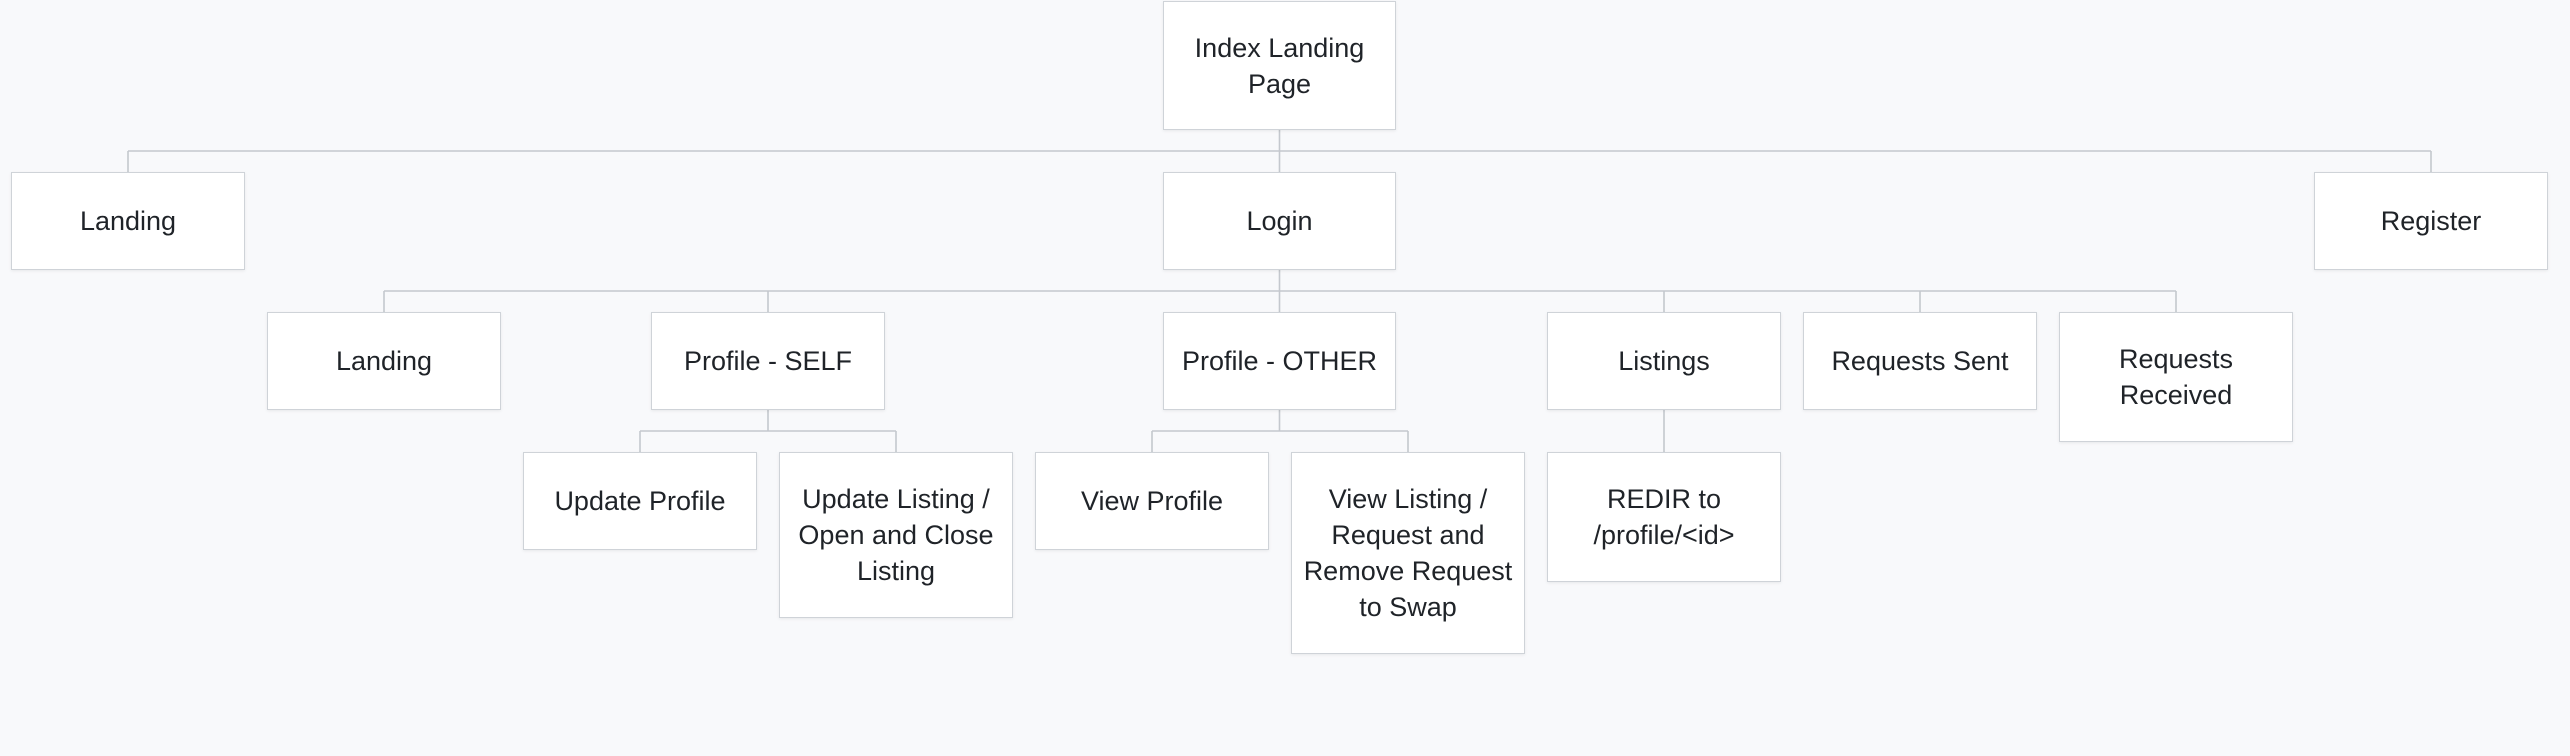 The image size is (2570, 756). Describe the element at coordinates (1664, 517) in the screenshot. I see `node-redir-profile: REDIR to /profile/<id>` at that location.